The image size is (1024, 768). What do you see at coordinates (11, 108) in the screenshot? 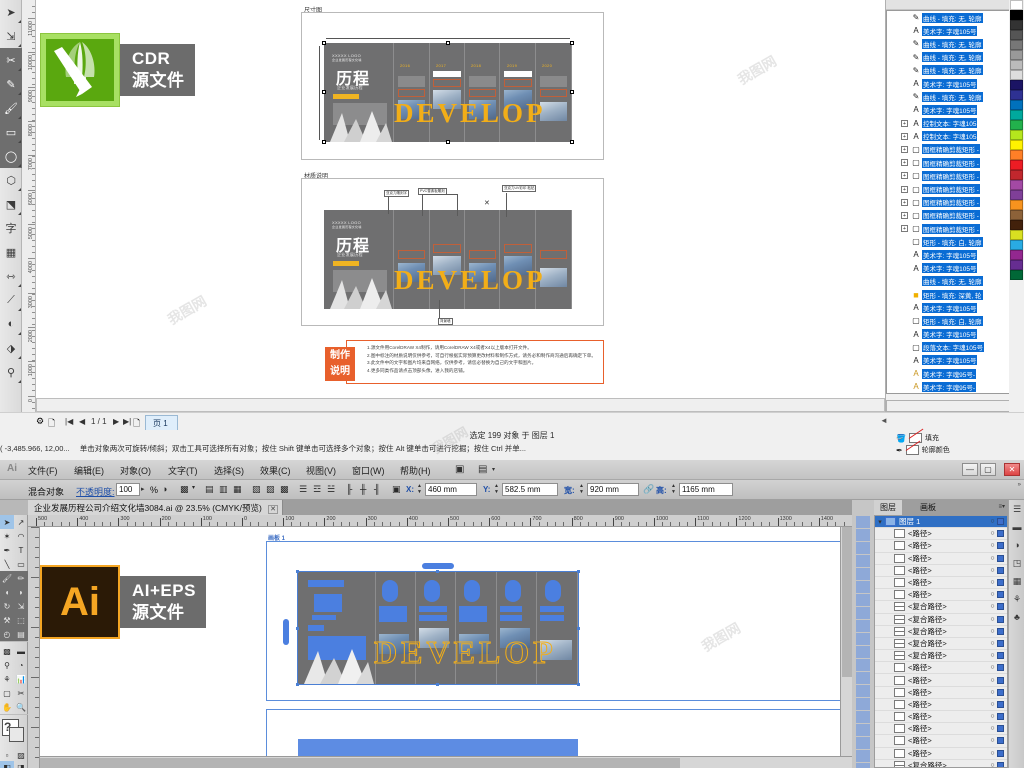
I see `cdr-tool-artistic-media-tool: 🖌` at bounding box center [11, 108].